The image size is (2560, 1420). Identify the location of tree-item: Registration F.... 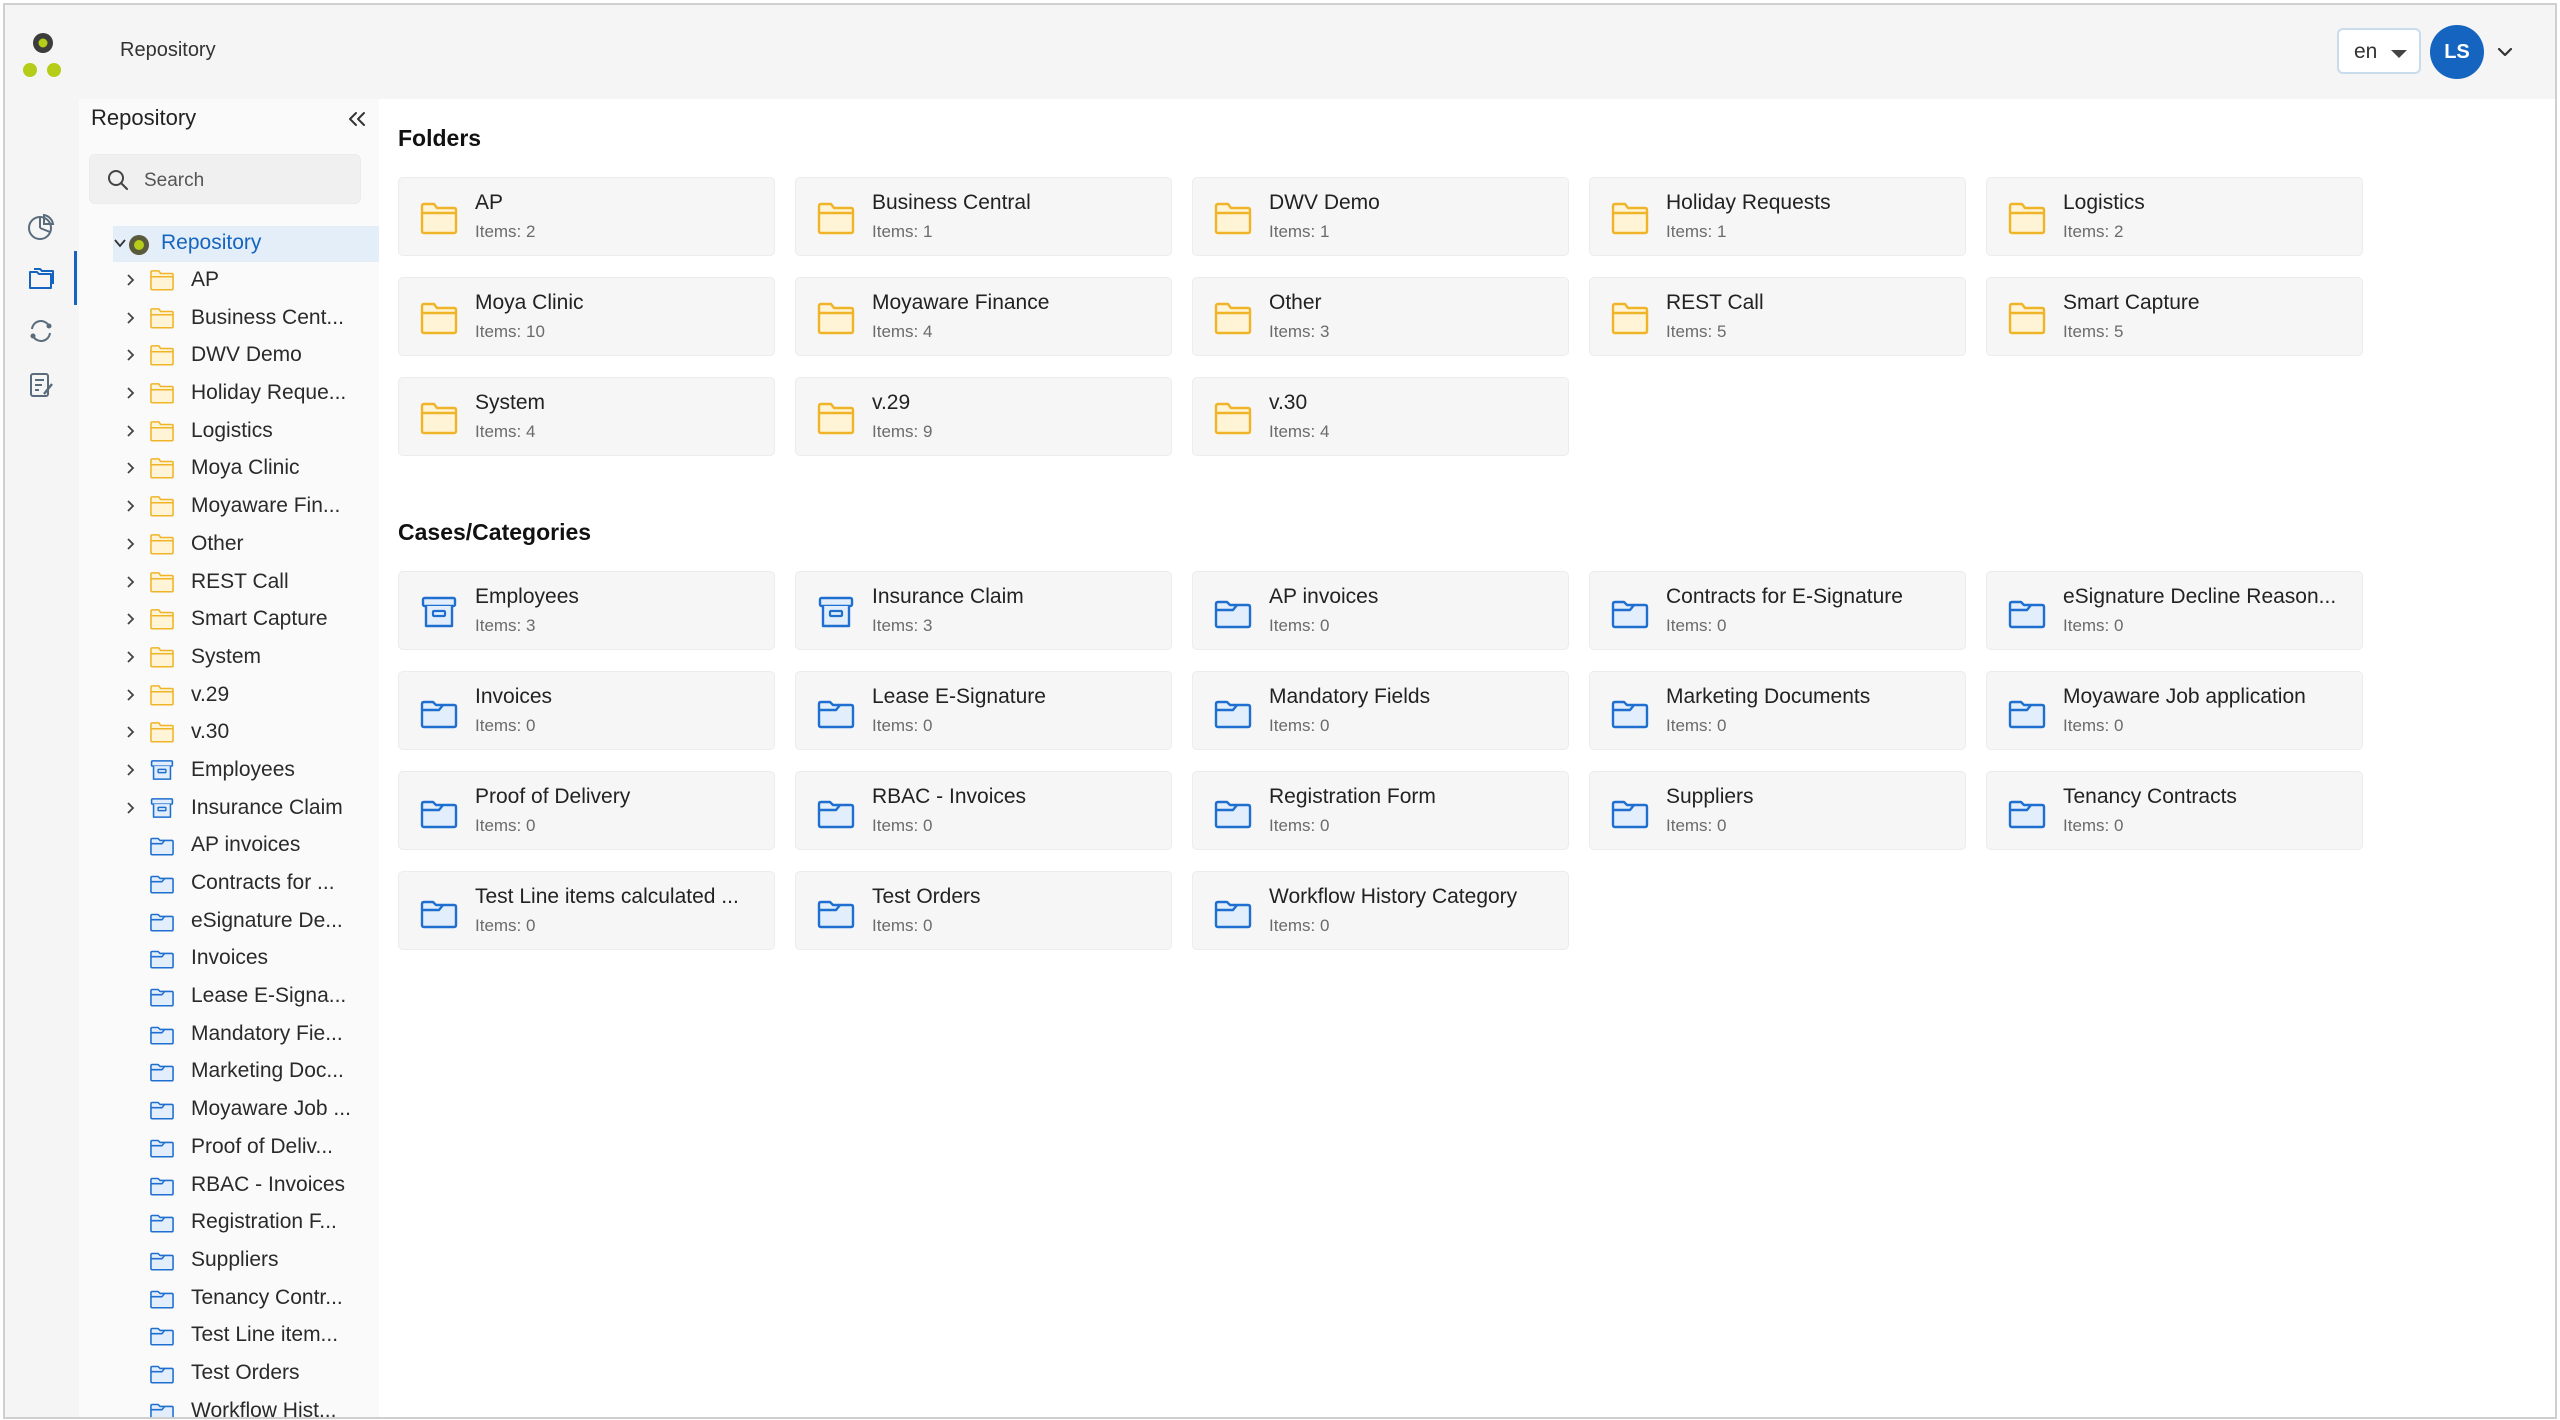
(229, 1223).